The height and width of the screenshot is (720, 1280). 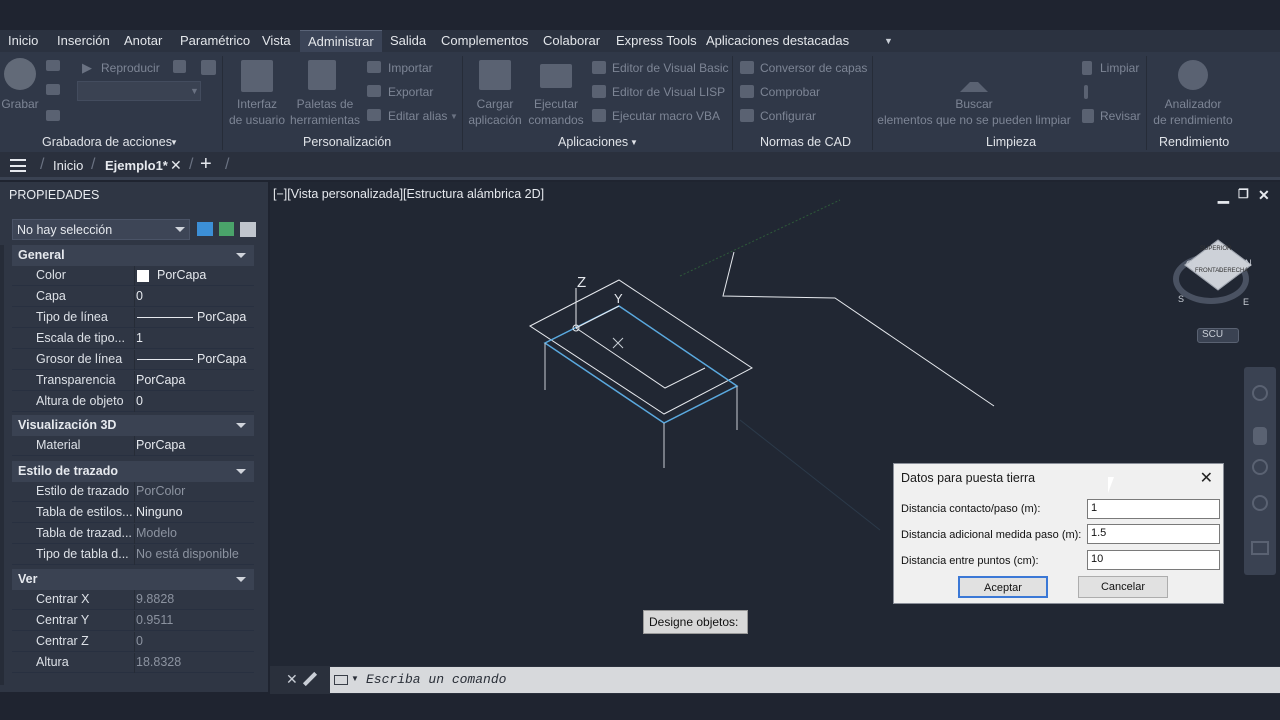 I want to click on zoom-icon, so click(x=1260, y=467).